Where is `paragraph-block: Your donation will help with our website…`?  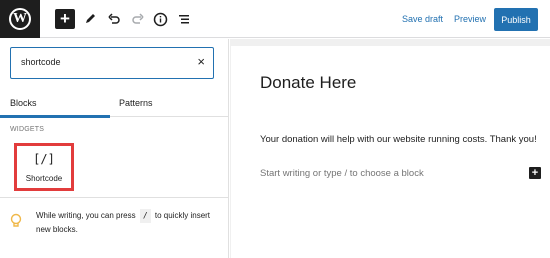
paragraph-block: Your donation will help with our website… is located at coordinates (398, 139).